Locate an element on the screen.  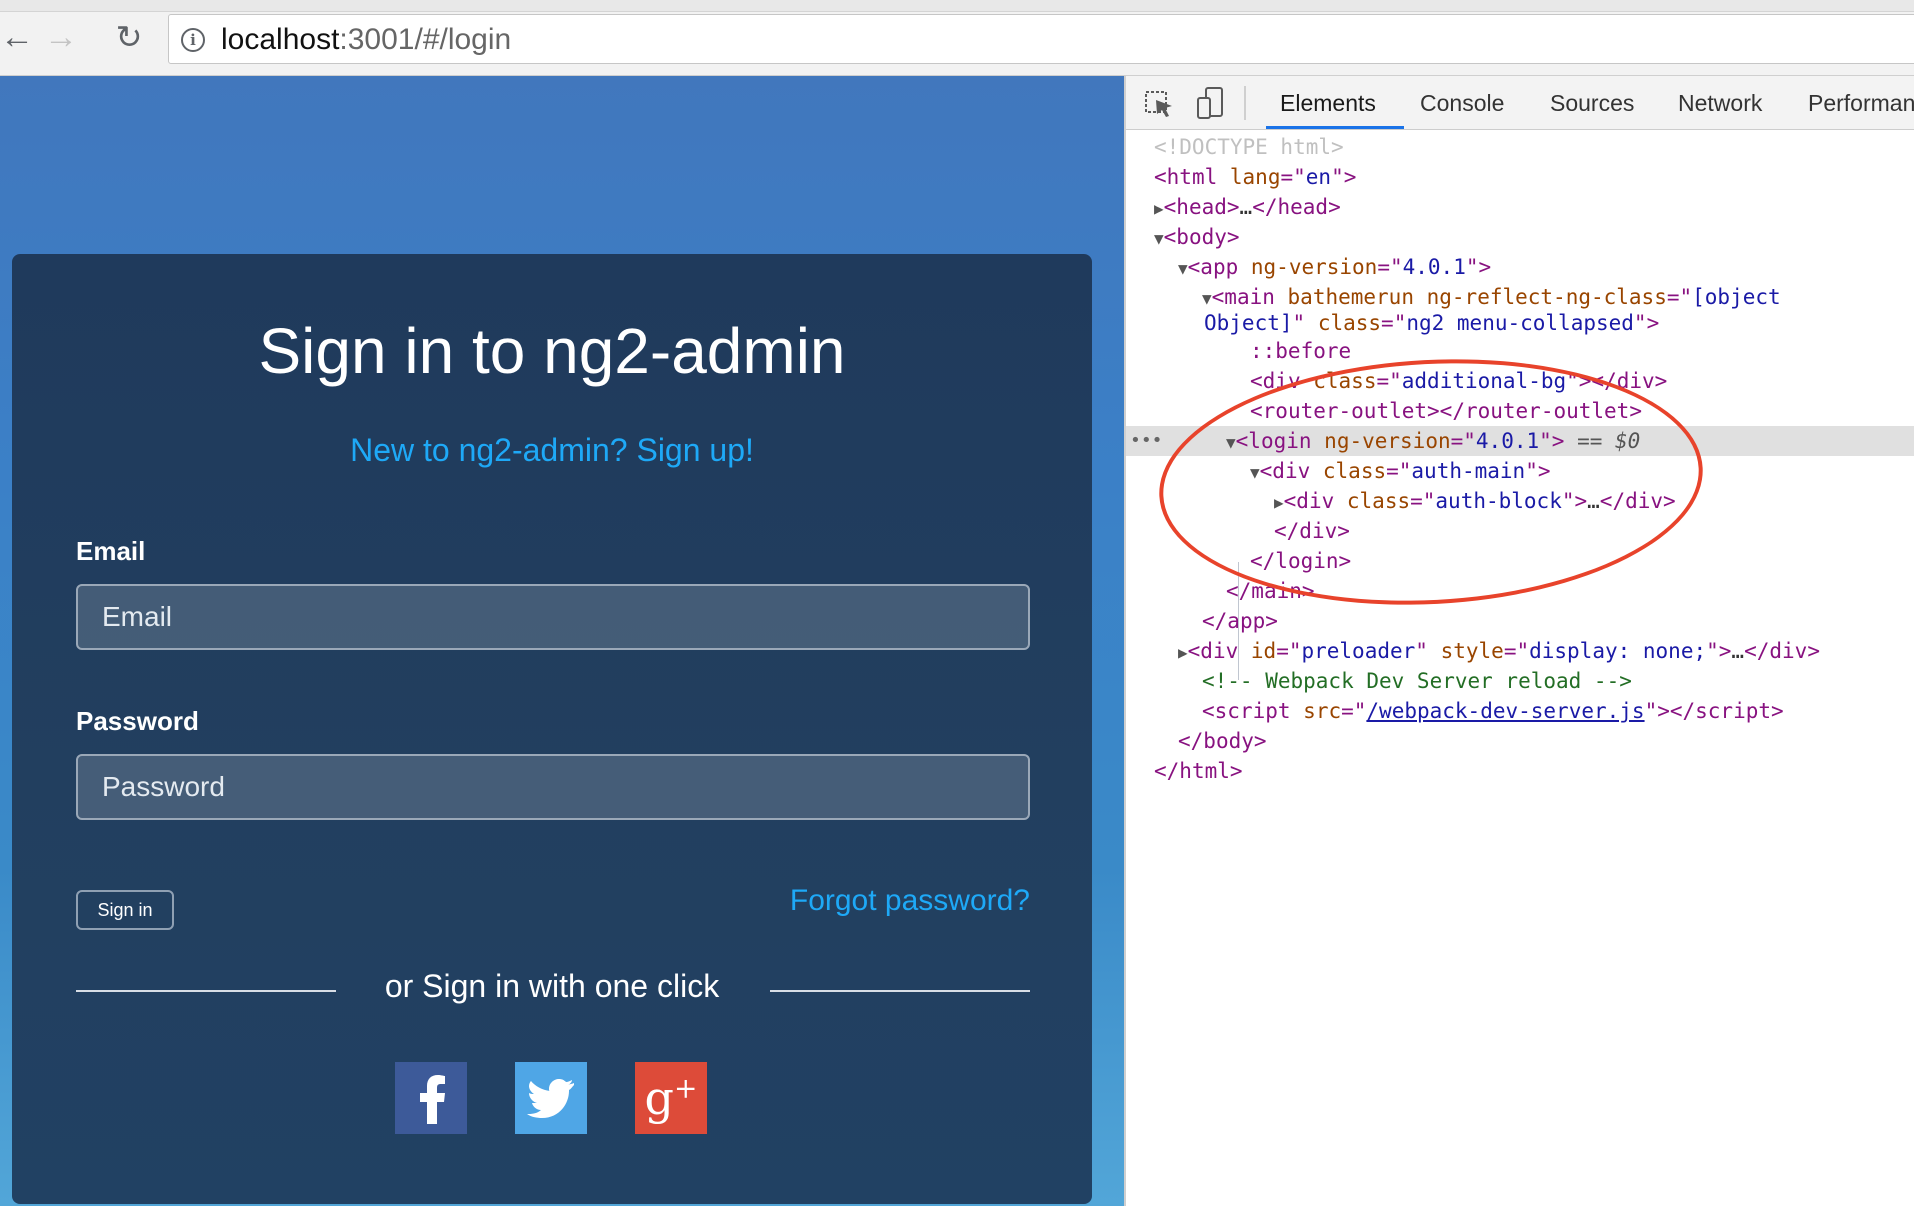
google-plus-icon: g+ is located at coordinates (671, 1098).